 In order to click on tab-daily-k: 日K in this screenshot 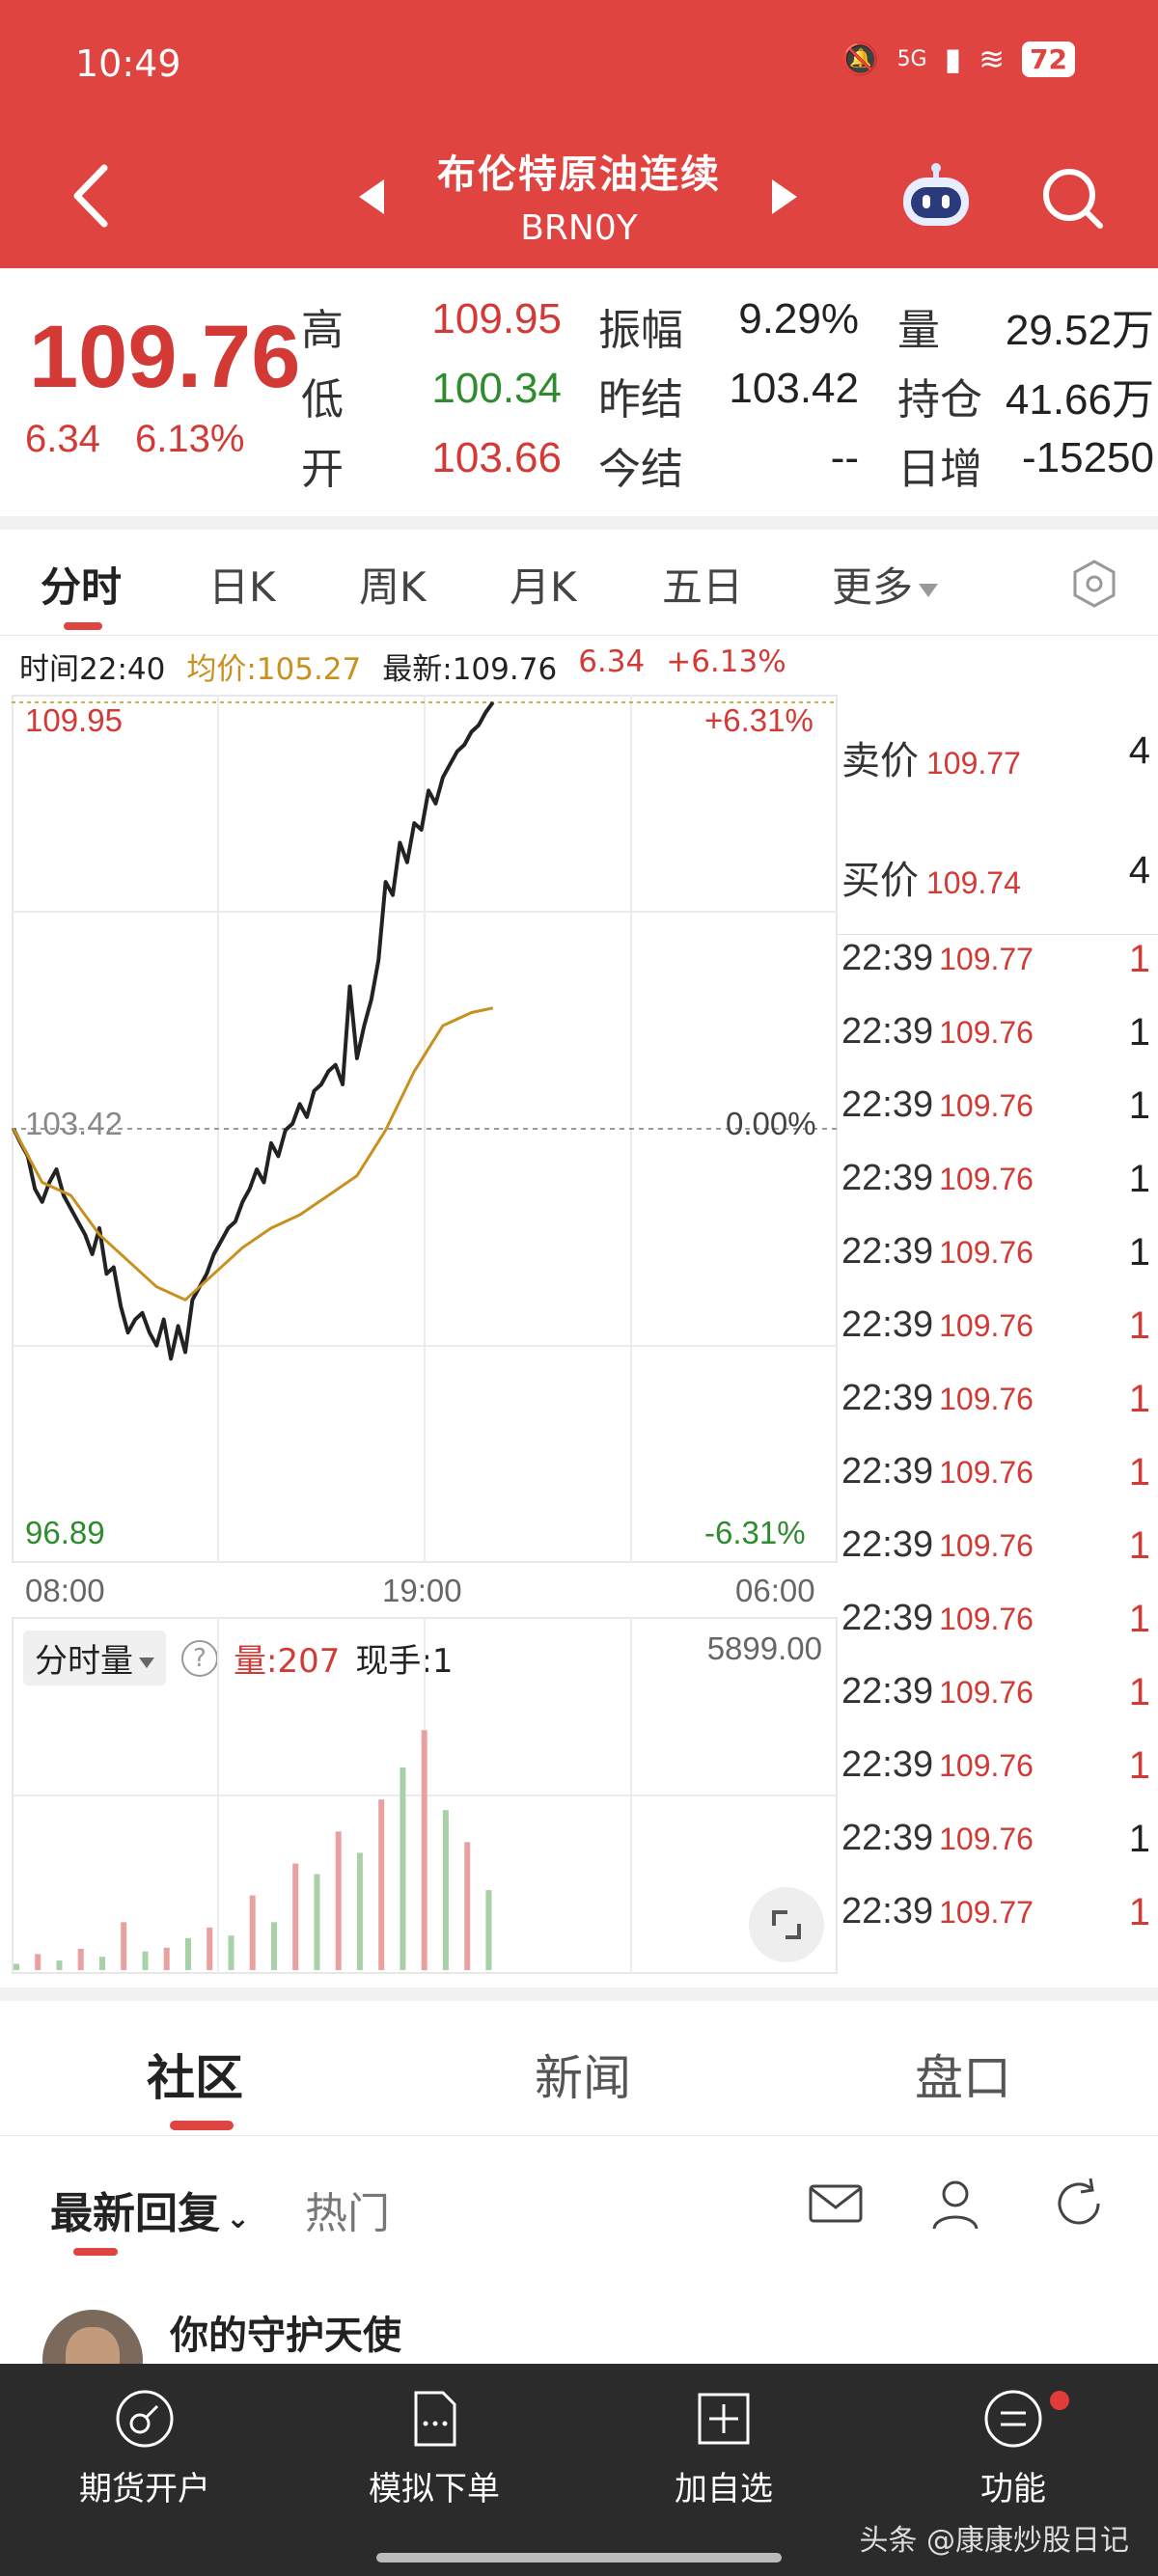, I will do `click(242, 584)`.